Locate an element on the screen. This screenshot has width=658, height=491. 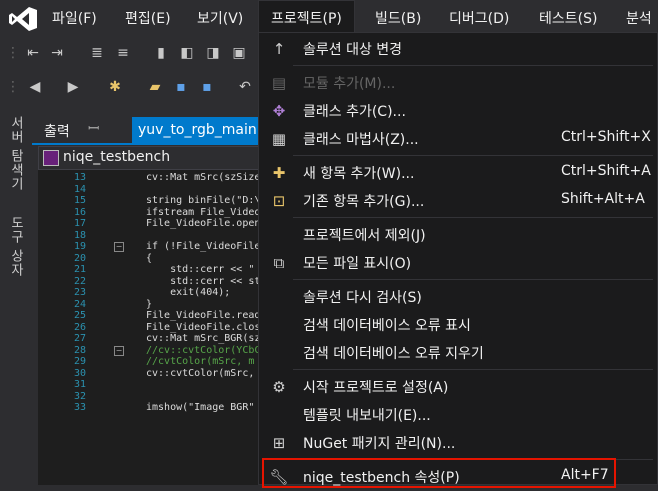
line-number: 16 is located at coordinates (79, 212).